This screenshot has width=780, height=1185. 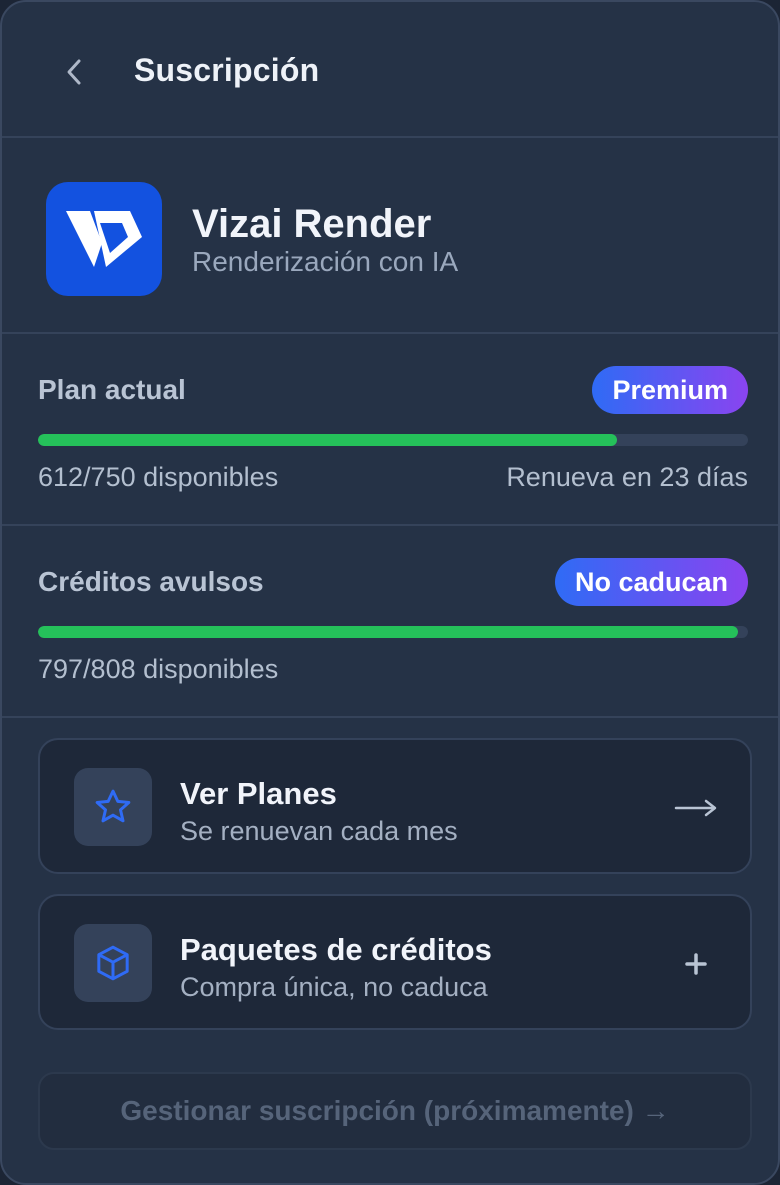 I want to click on credits-progress-track, so click(x=393, y=632).